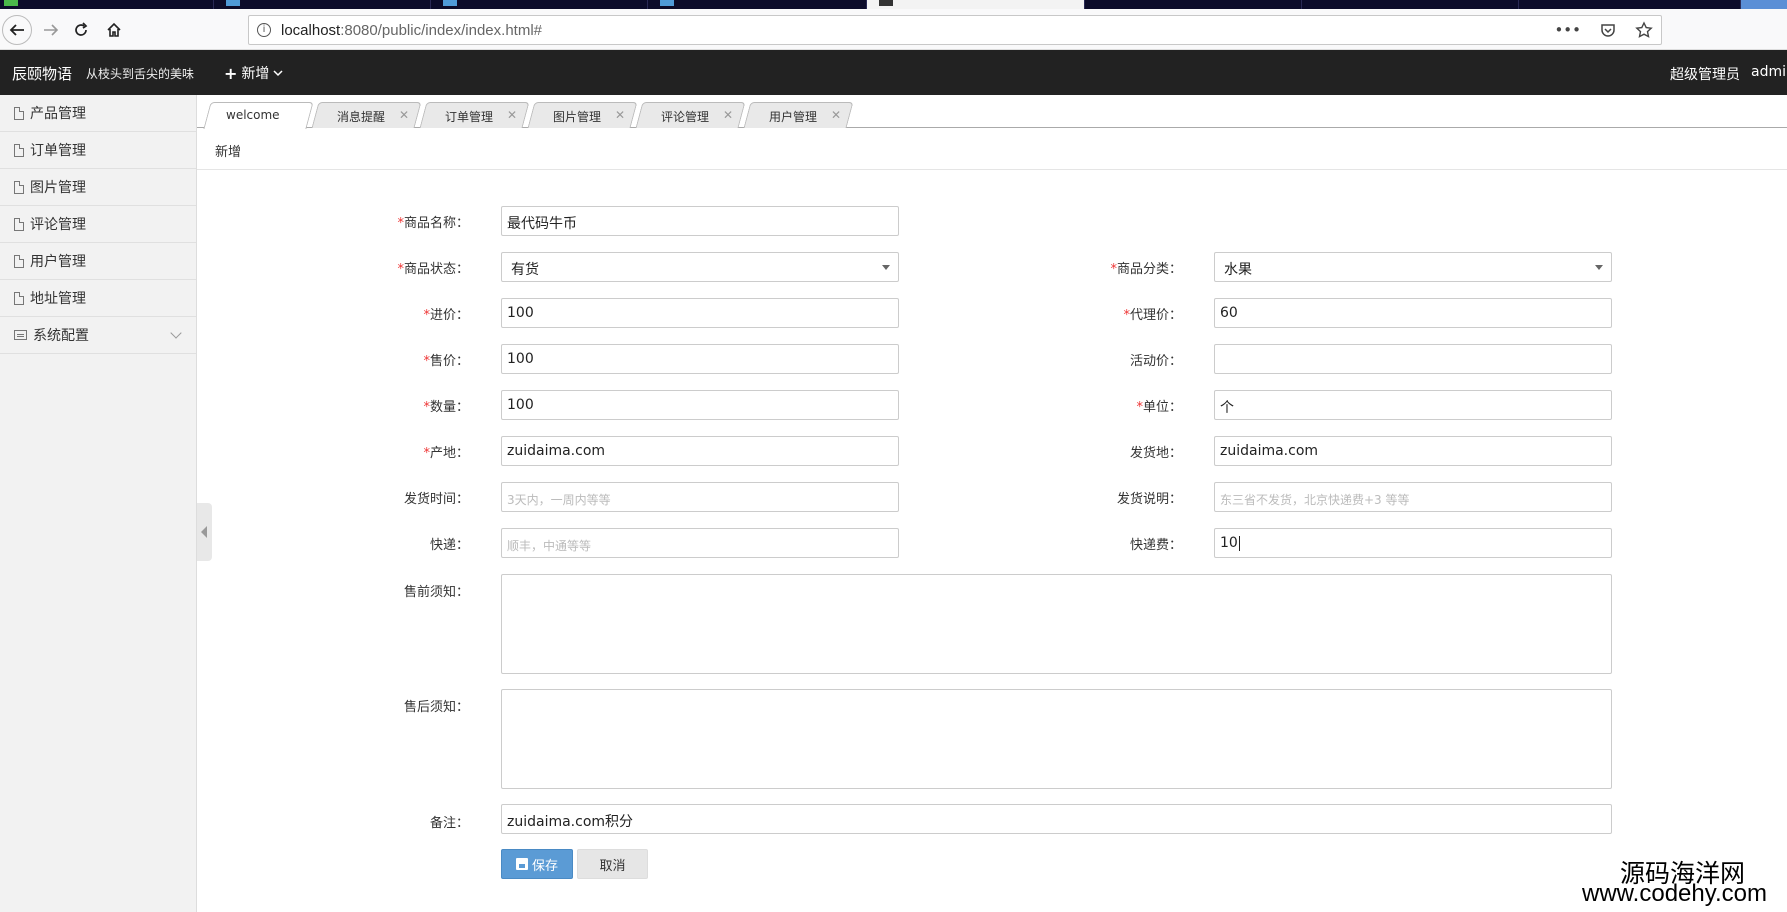  What do you see at coordinates (537, 864) in the screenshot?
I see `save-button: 保存` at bounding box center [537, 864].